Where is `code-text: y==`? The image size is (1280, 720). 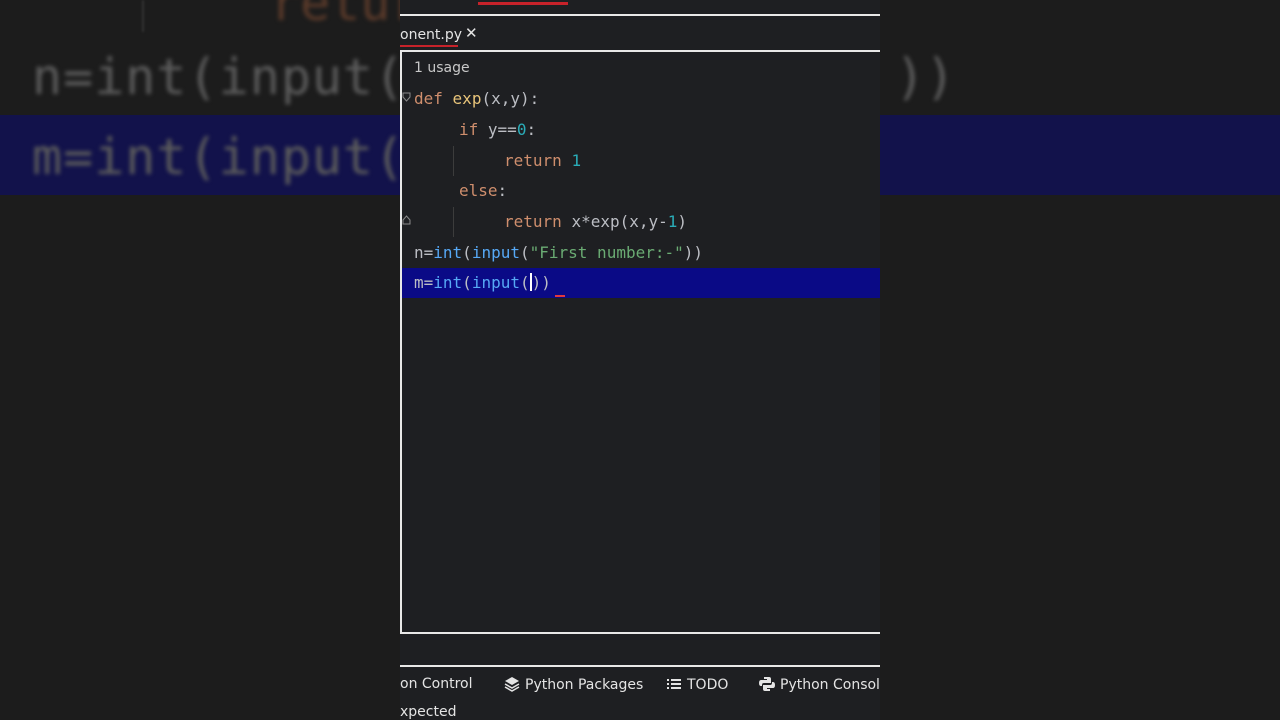
code-text: y== is located at coordinates (502, 129).